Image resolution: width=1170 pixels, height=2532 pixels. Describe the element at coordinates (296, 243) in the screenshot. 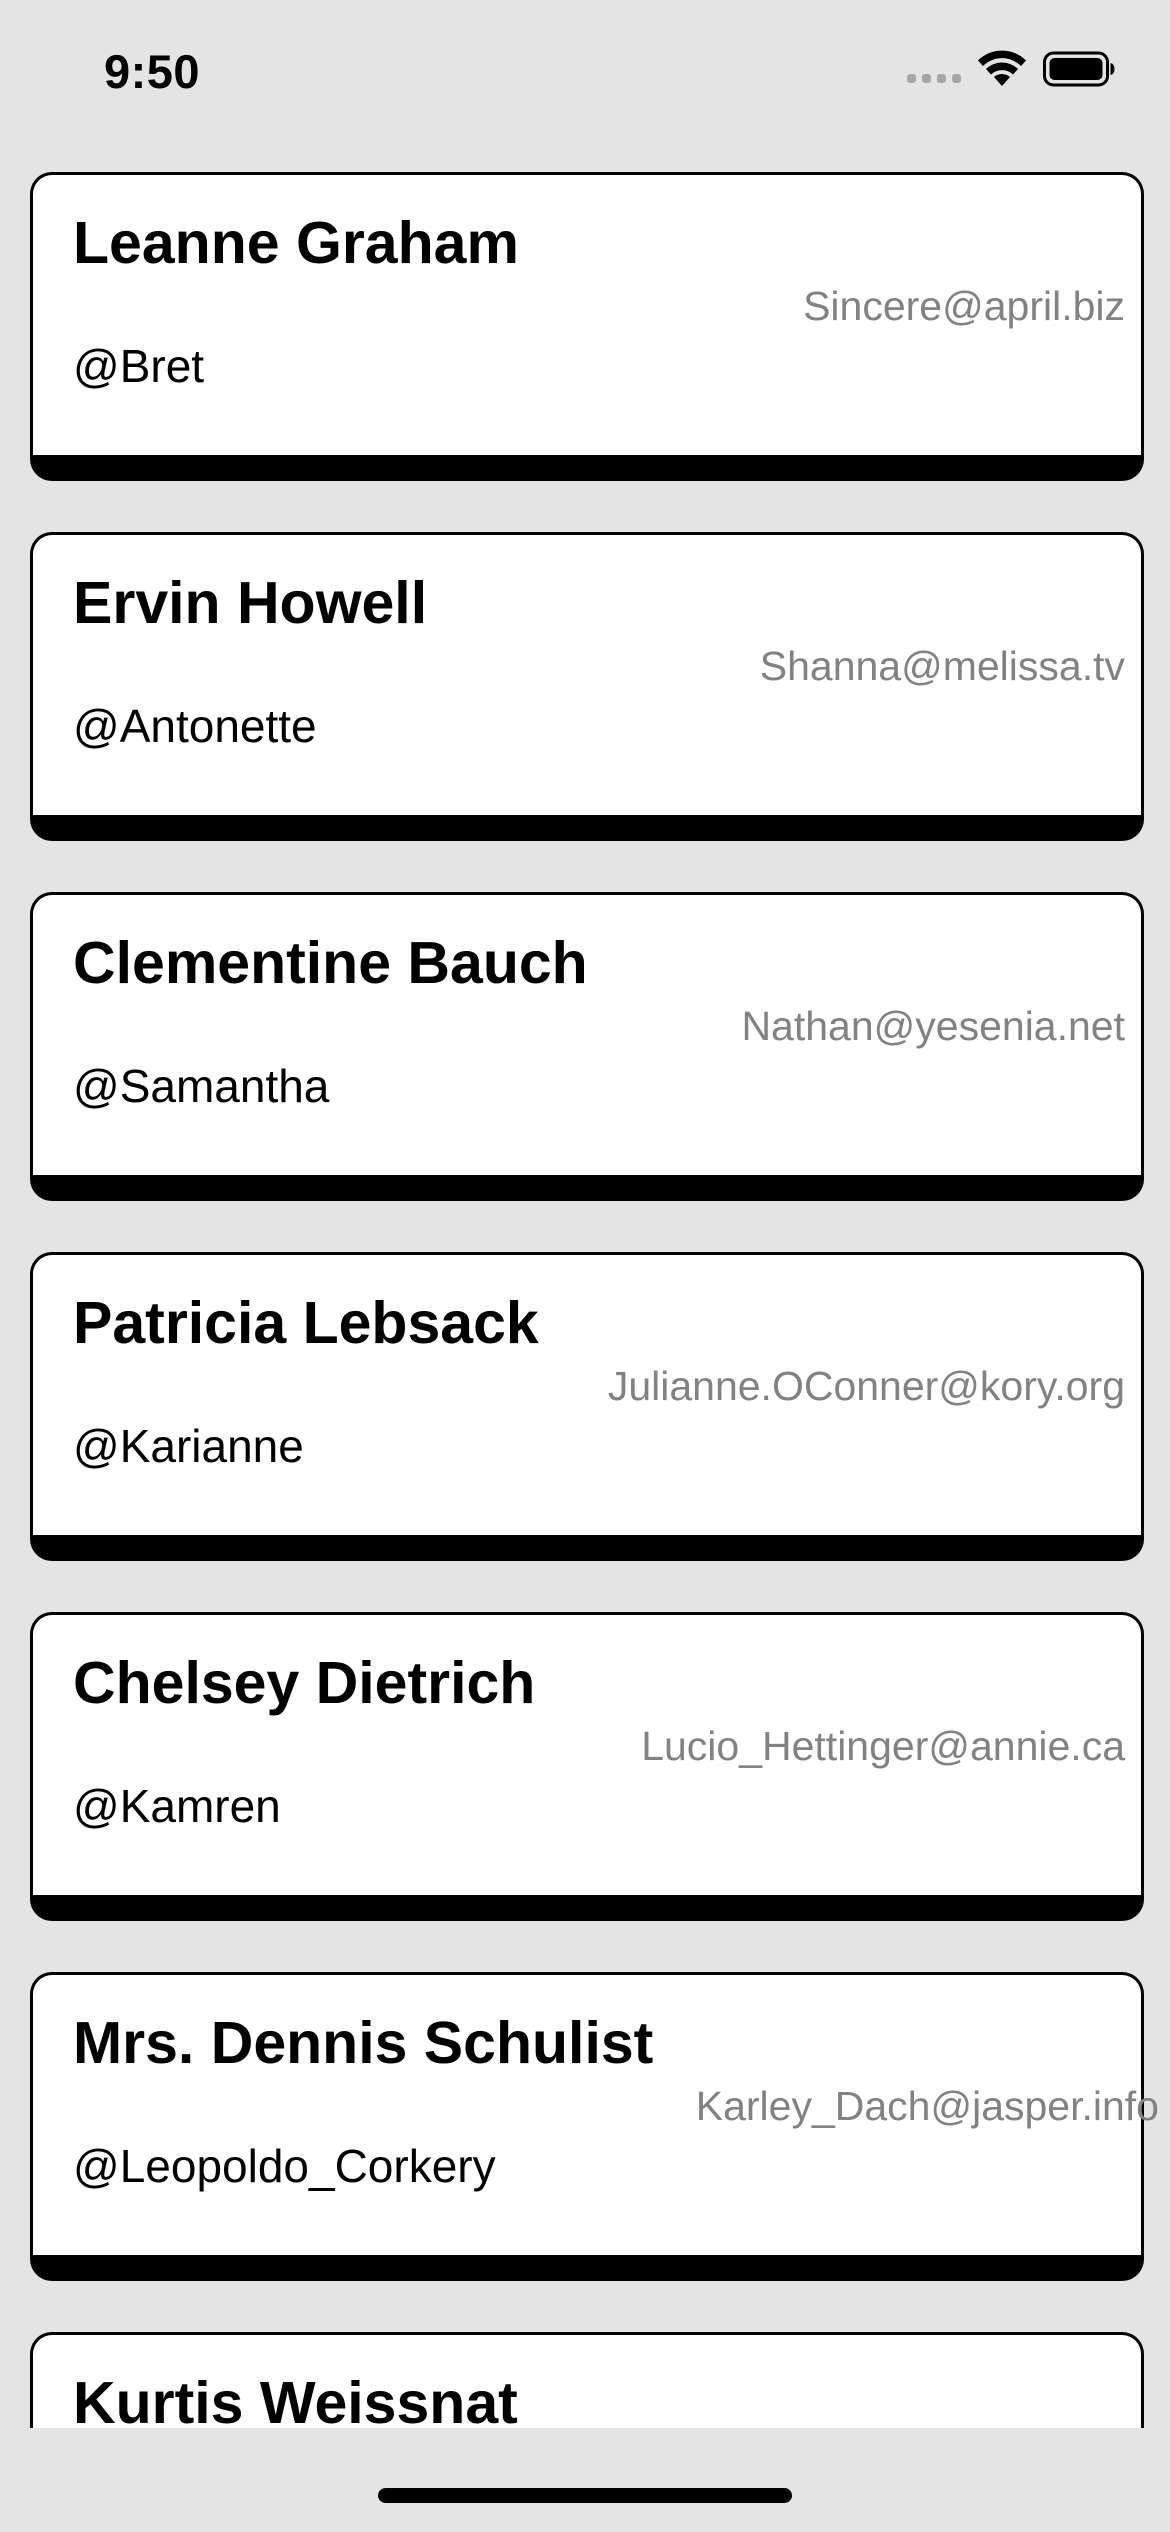

I see `user-name: Leanne Graham` at that location.